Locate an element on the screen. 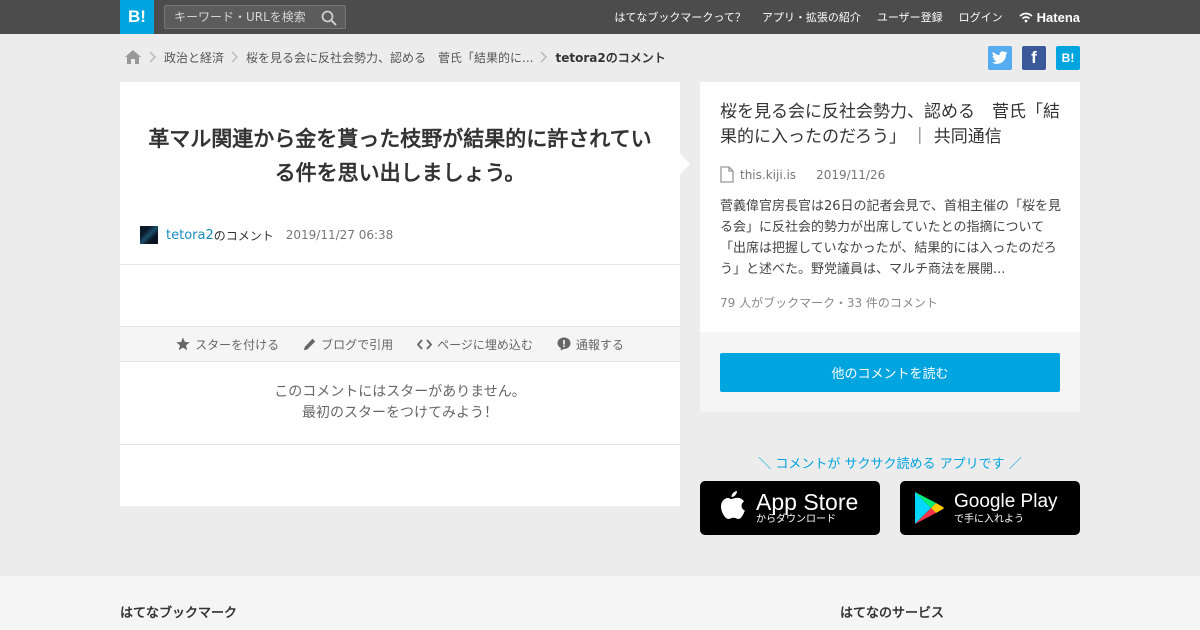 This screenshot has height=630, width=1200. bookmark-counts: 79 人がブックマーク・33 件のコメント is located at coordinates (829, 303).